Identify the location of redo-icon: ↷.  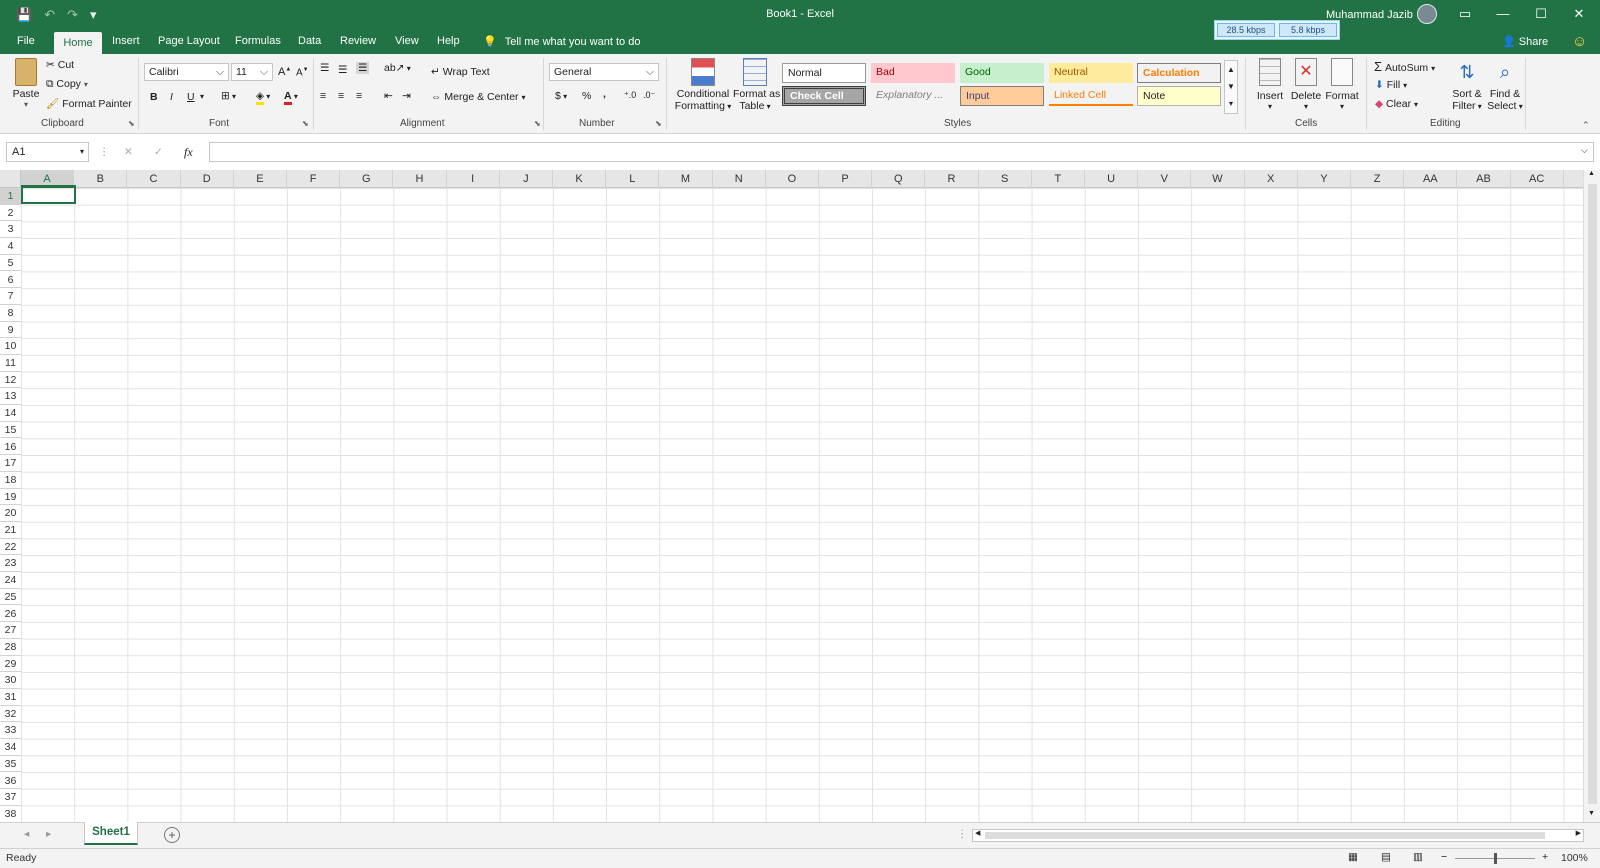
(72, 15).